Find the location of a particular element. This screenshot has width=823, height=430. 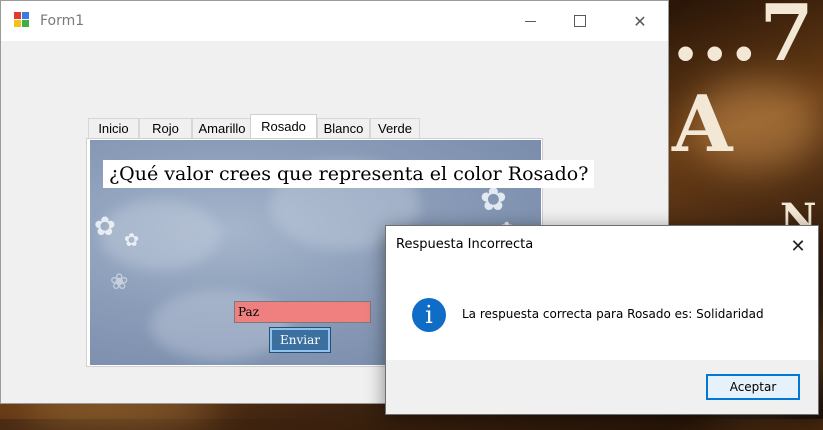

tab-blanco: Blanco is located at coordinates (343, 128).